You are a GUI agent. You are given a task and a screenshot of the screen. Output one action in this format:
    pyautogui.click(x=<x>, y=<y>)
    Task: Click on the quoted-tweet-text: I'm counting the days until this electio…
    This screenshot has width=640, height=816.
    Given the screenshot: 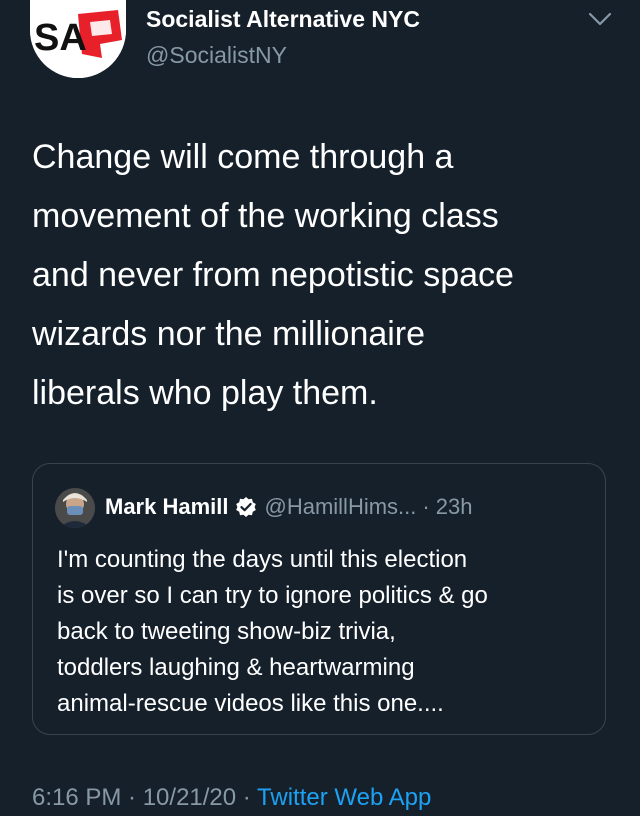 What is the action you would take?
    pyautogui.click(x=272, y=631)
    